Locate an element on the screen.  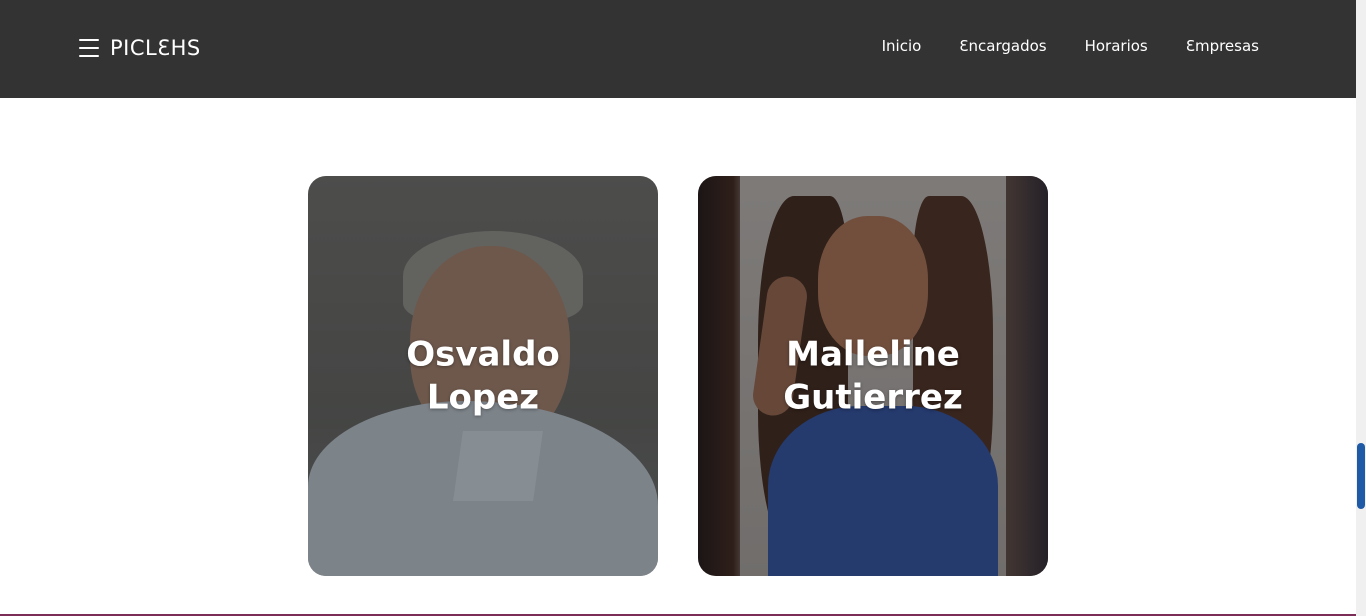
nav-link-empresas: Ɛmpresas is located at coordinates (1222, 46).